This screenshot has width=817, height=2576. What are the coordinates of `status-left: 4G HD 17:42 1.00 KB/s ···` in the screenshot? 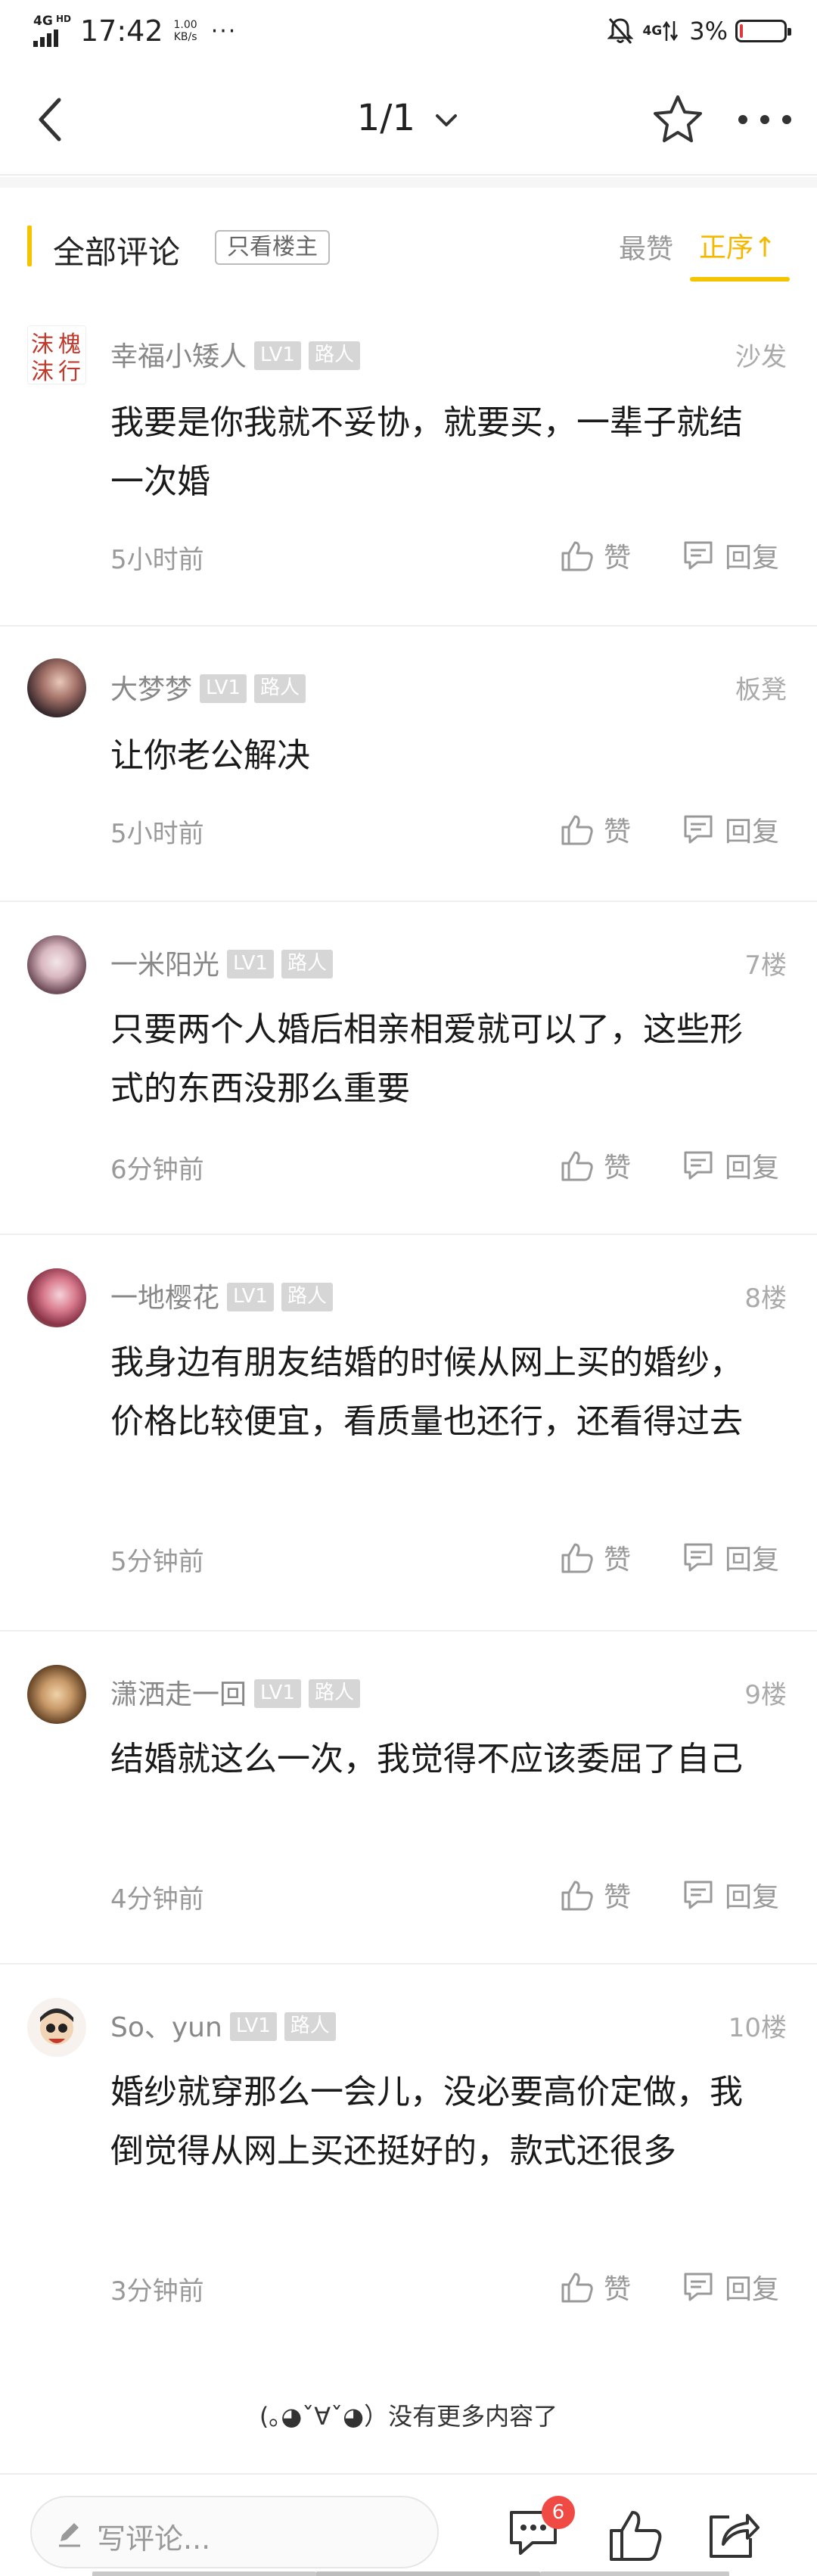 It's located at (135, 31).